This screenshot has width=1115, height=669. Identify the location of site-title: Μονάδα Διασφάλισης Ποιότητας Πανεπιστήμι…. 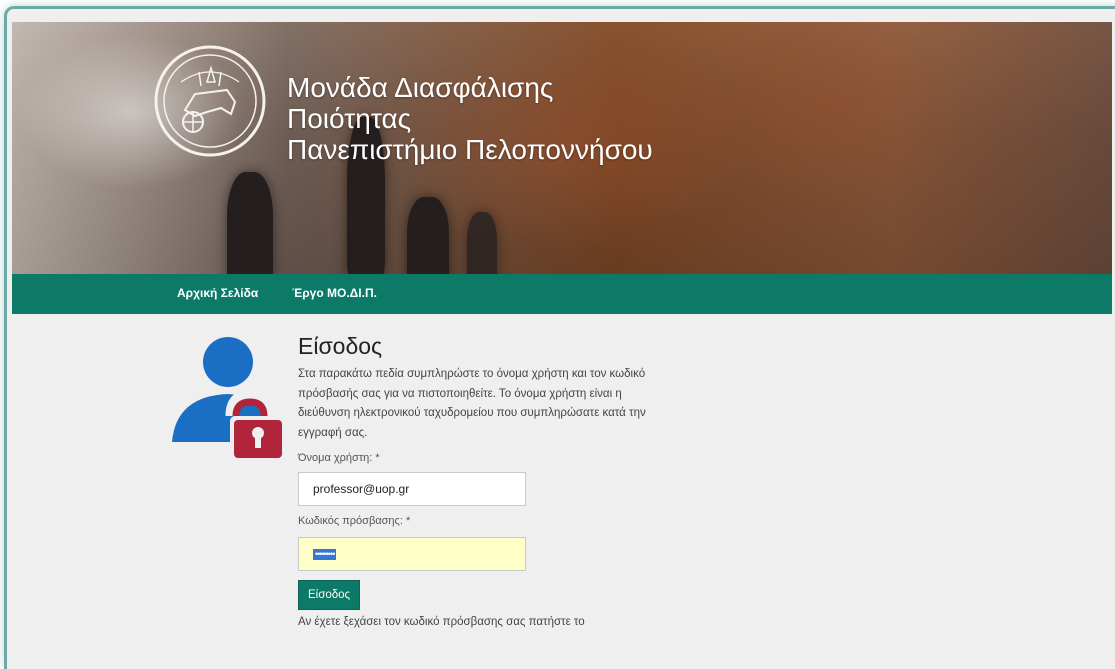
(470, 118).